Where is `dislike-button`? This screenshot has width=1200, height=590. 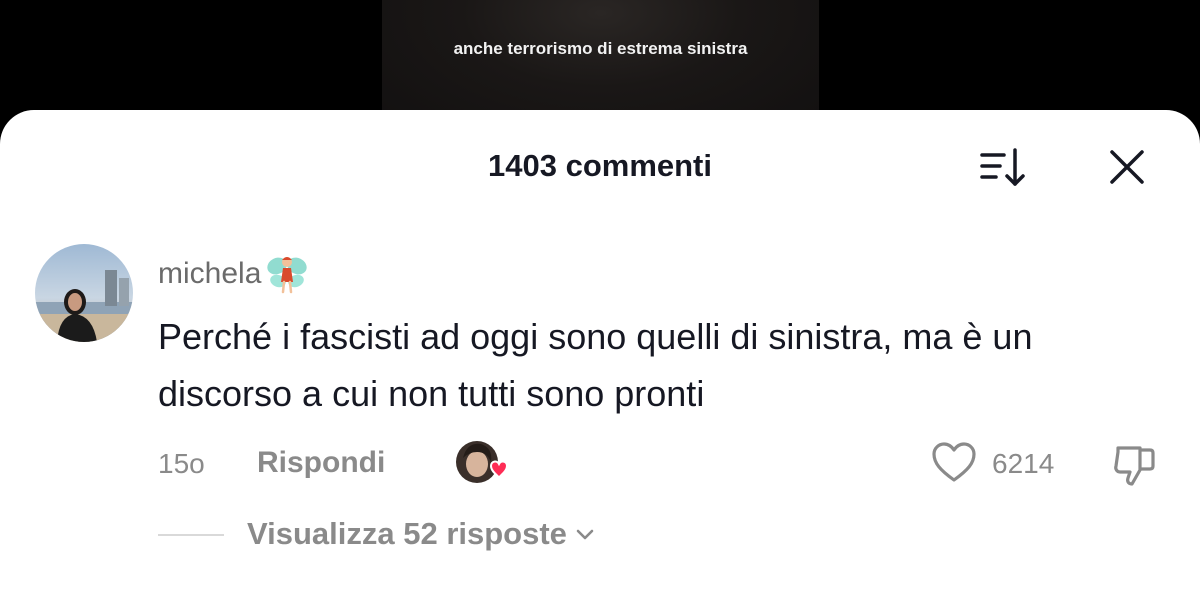
dislike-button is located at coordinates (1134, 465).